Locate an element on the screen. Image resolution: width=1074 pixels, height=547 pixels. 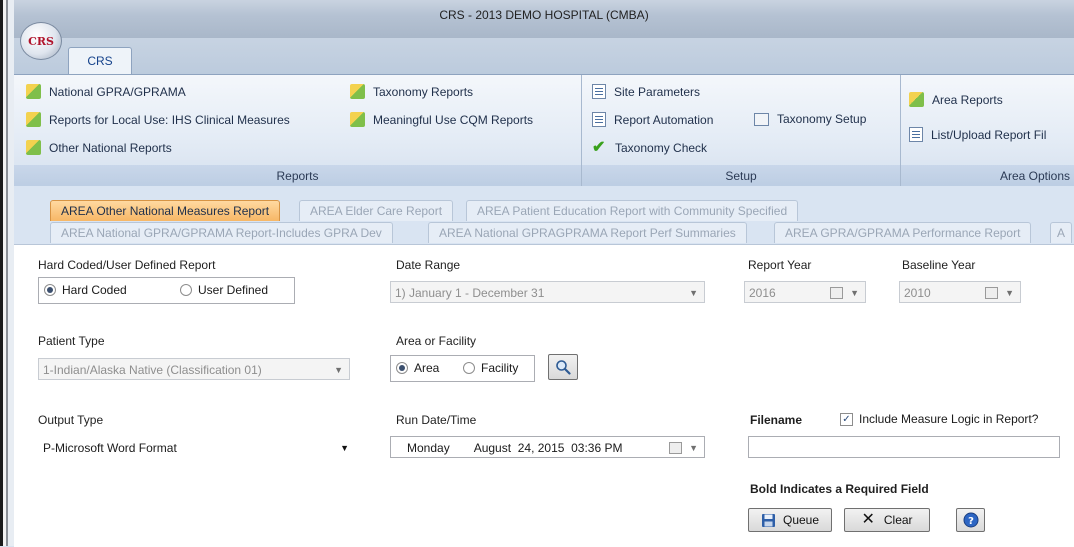
report-kind-label: Hard Coded/User Defined Report is located at coordinates (127, 265).